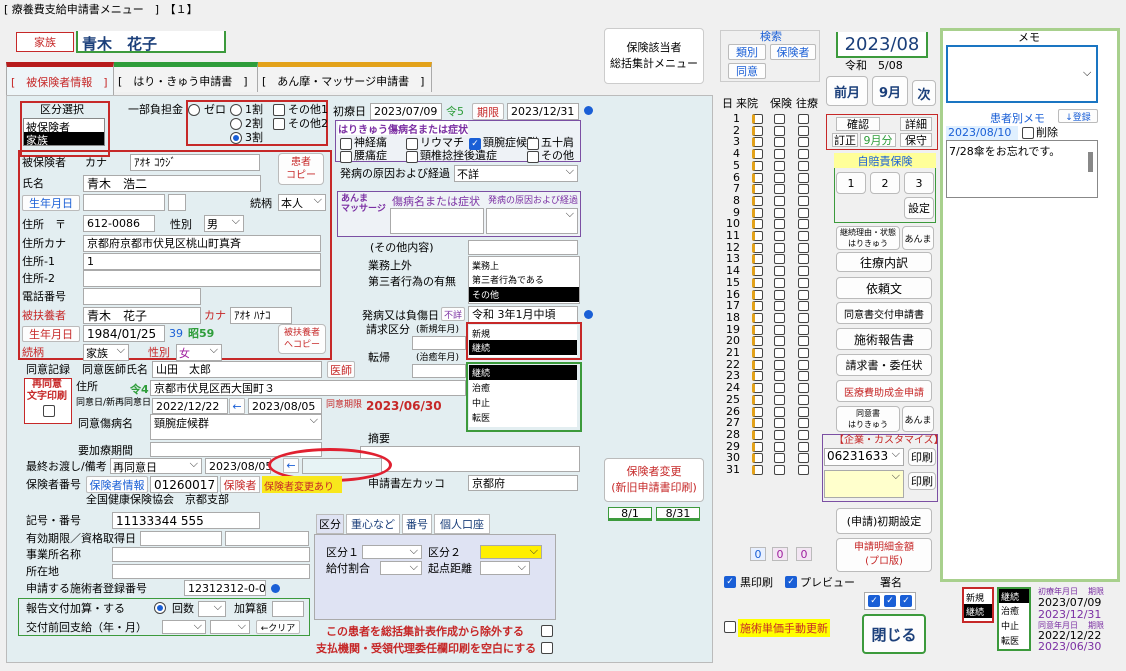 Image resolution: width=1126 pixels, height=671 pixels. What do you see at coordinates (199, 352) in the screenshot?
I see `patient-sex-select: 女` at bounding box center [199, 352].